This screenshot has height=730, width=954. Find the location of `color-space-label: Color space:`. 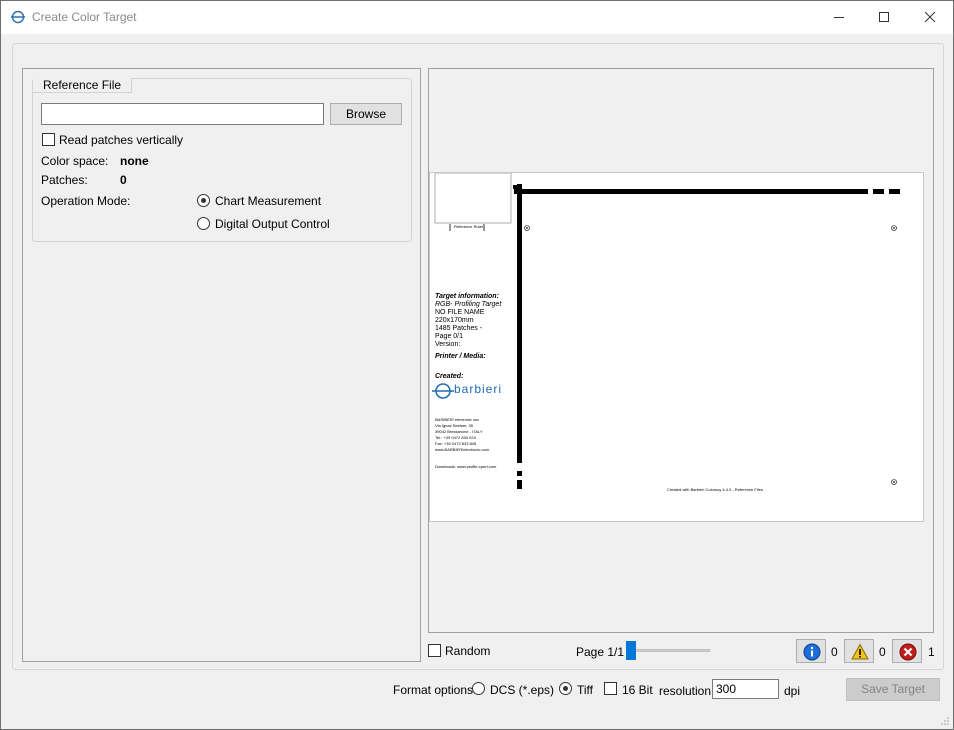

color-space-label: Color space: is located at coordinates (75, 161).